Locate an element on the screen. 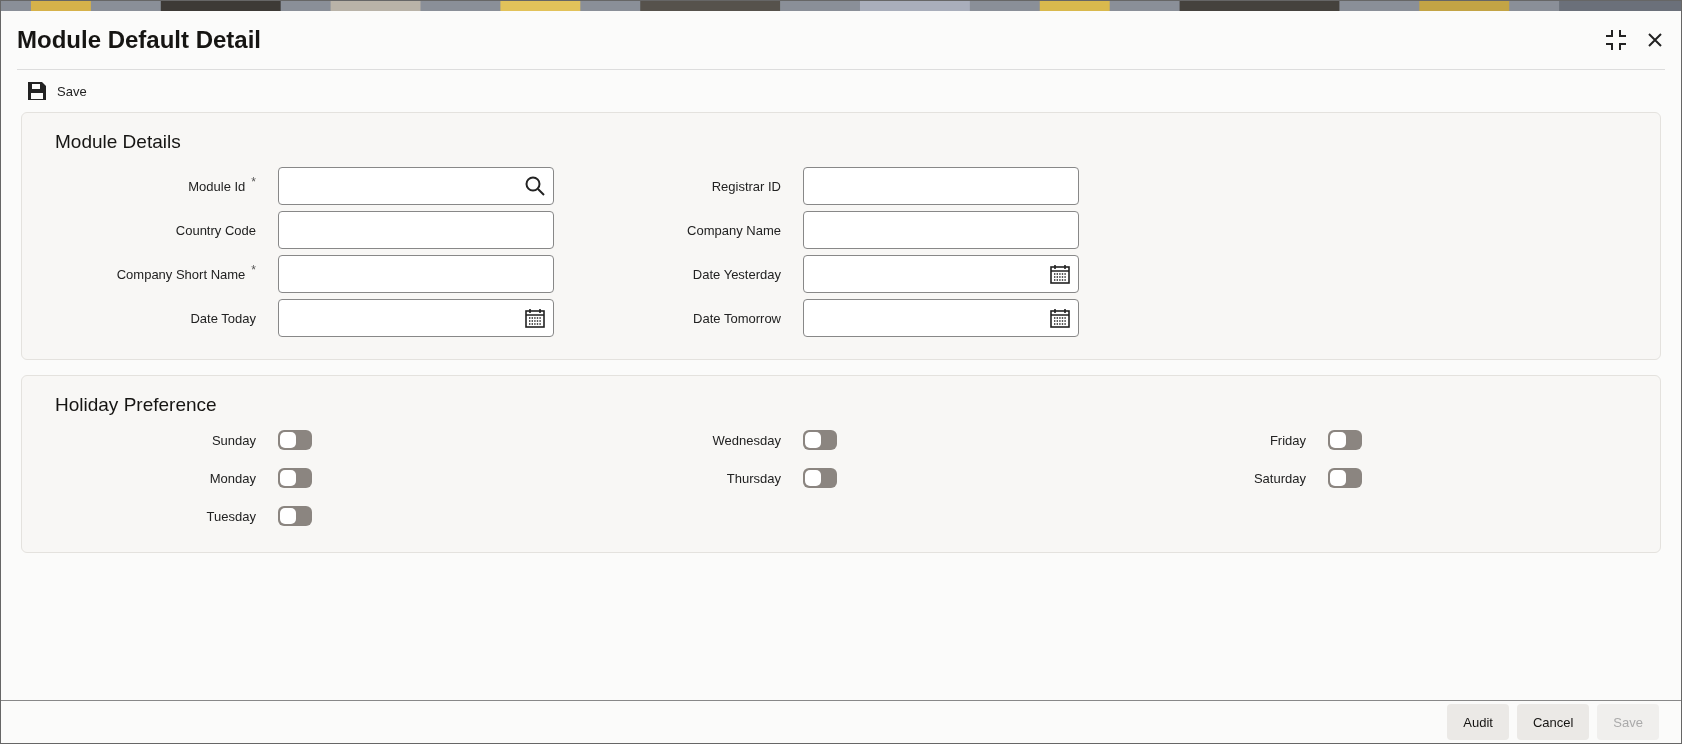  field-label: Company Name is located at coordinates (734, 230).